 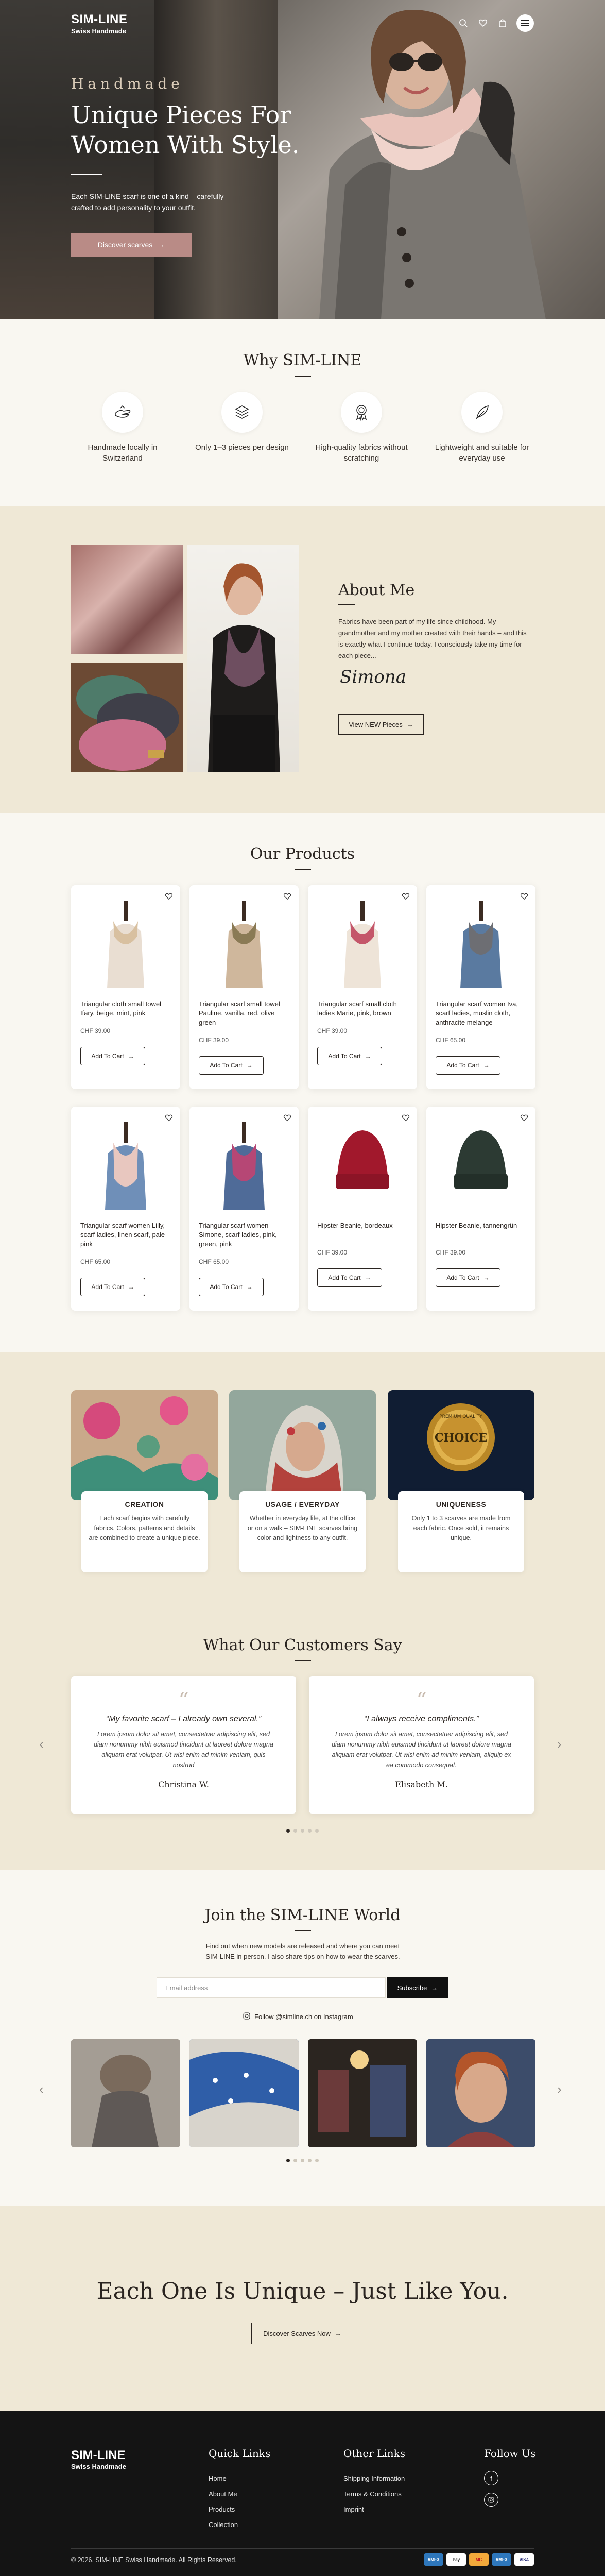 I want to click on footer-logo: SIM-LINE Swiss Handmade, so click(x=98, y=2459).